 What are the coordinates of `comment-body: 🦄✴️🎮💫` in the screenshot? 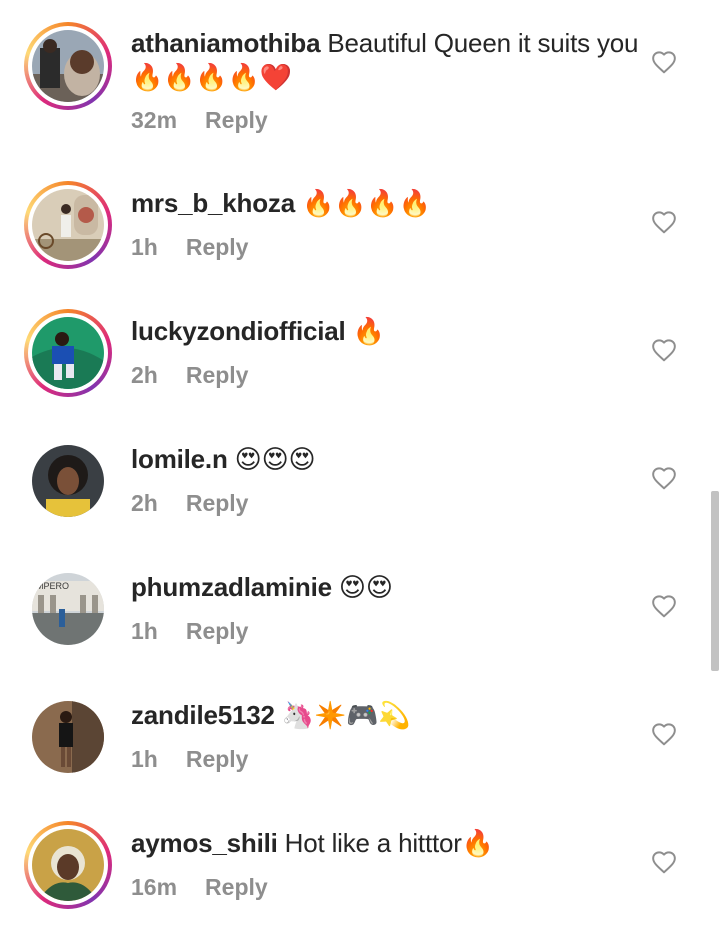 It's located at (342, 715).